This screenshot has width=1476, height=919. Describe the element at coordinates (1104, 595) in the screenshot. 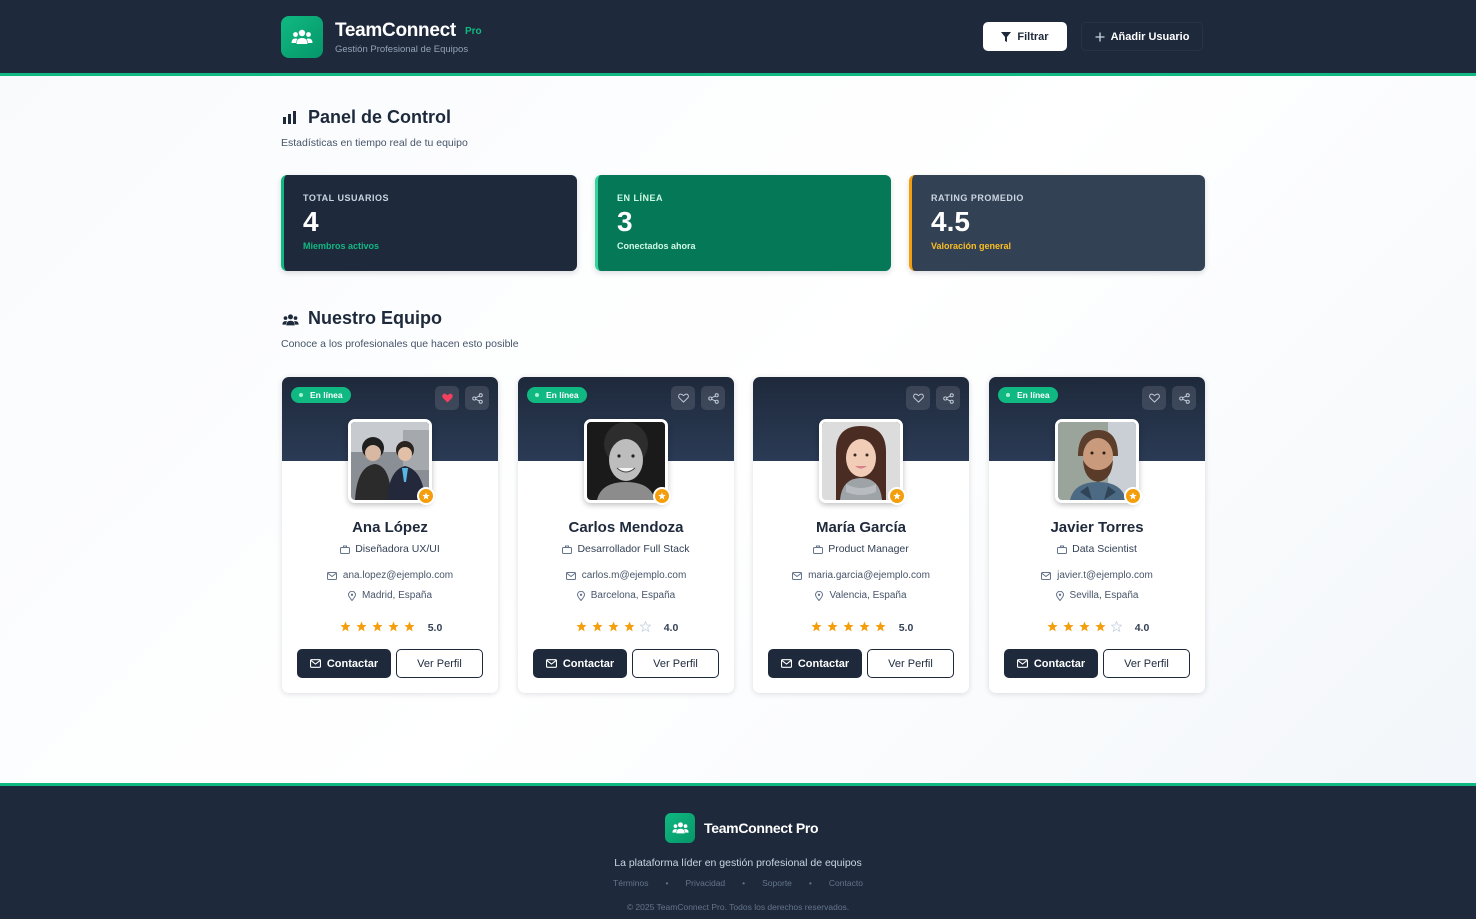

I see `member-location-text: Sevilla, España` at that location.